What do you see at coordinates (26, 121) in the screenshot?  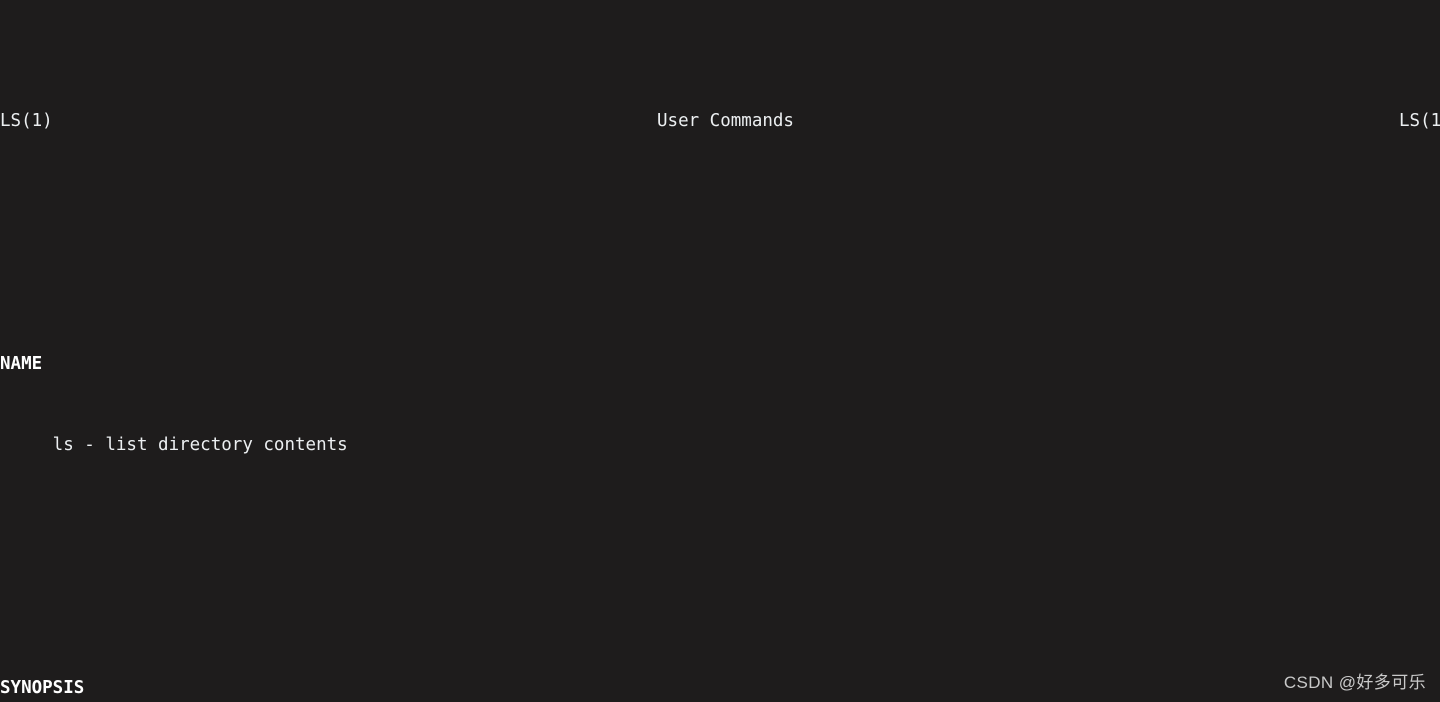 I see `man-header-left: LS(1)` at bounding box center [26, 121].